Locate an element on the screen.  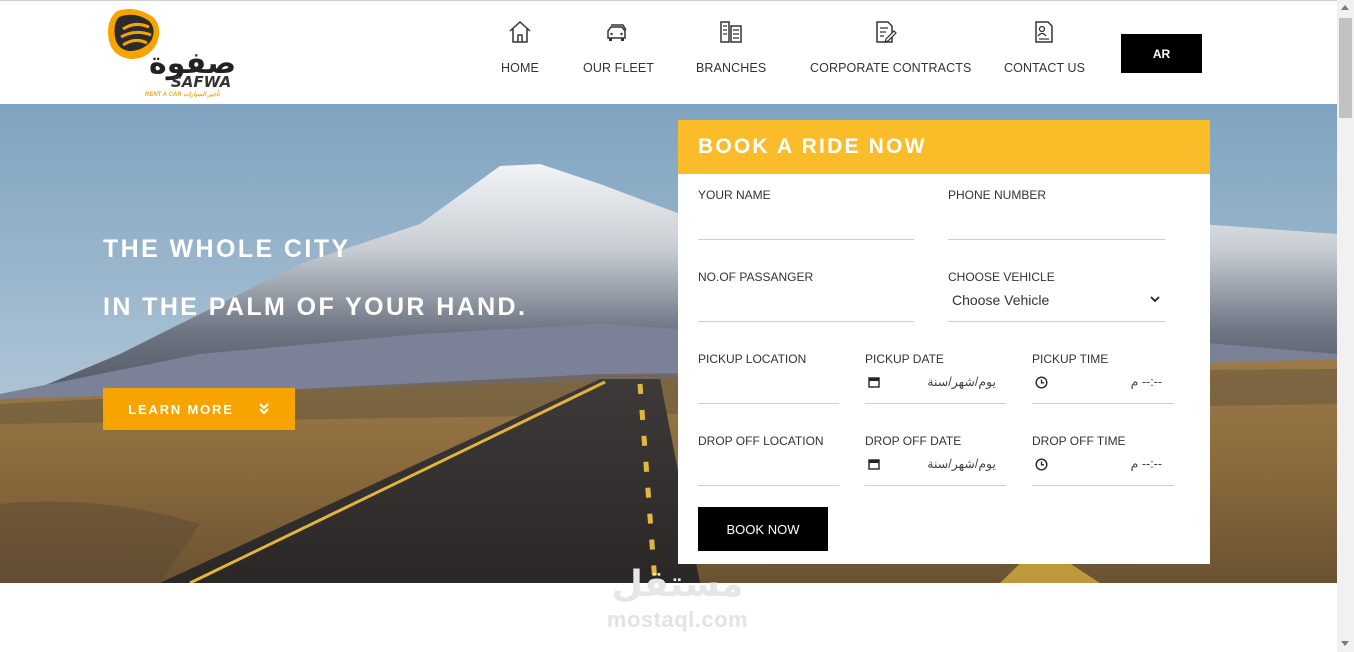
hero-headline-line1: THE WHOLE CITY is located at coordinates (227, 249).